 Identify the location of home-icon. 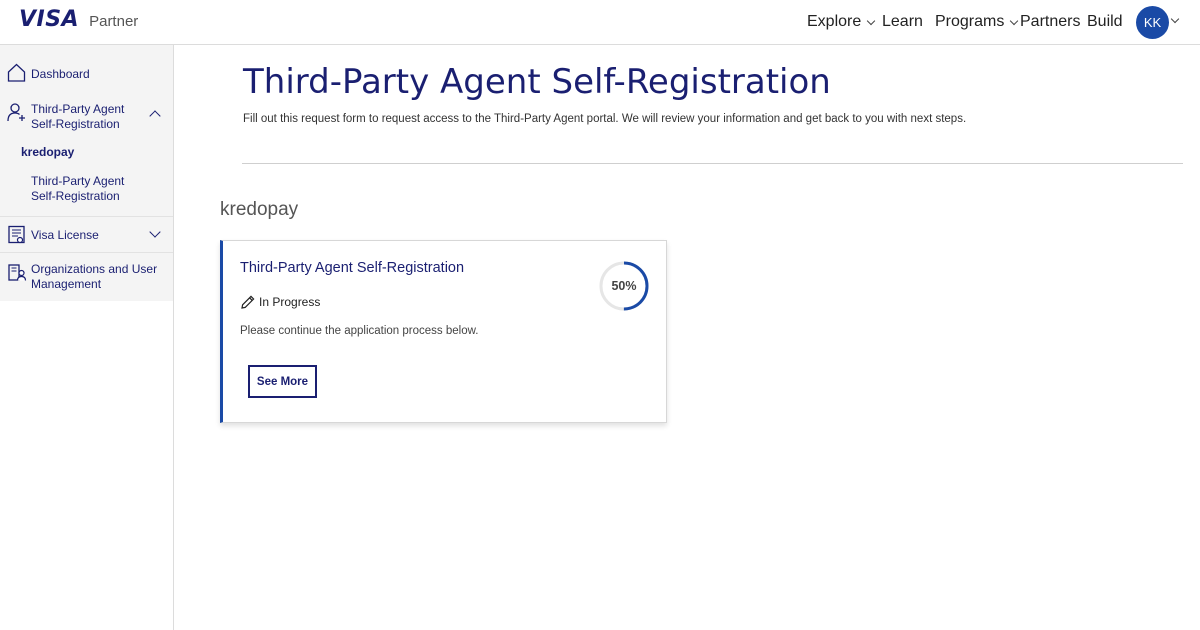
(16, 74).